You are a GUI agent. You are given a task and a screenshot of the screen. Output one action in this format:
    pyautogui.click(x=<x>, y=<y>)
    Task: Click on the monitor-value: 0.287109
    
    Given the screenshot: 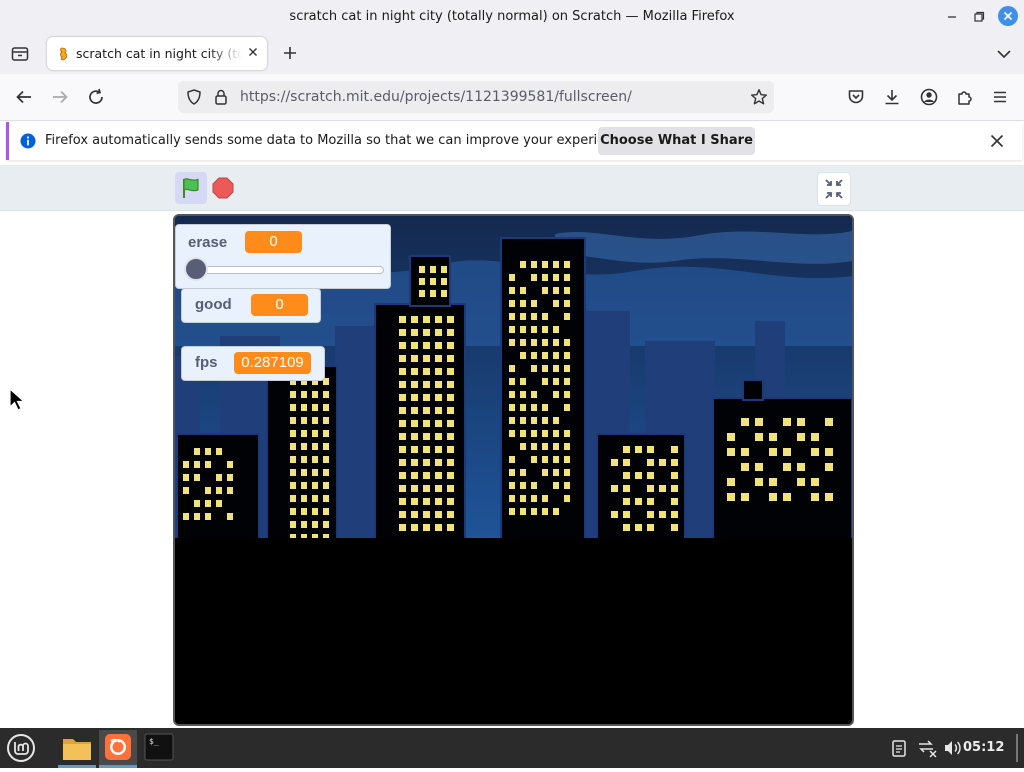 What is the action you would take?
    pyautogui.click(x=272, y=363)
    